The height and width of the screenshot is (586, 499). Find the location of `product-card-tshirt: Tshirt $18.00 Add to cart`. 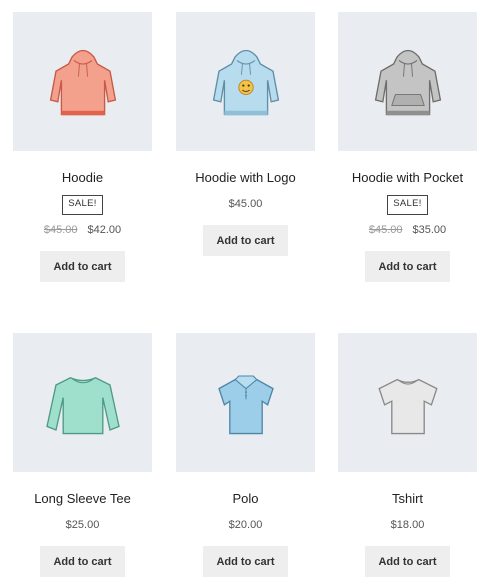

product-card-tshirt: Tshirt $18.00 Add to cart is located at coordinates (407, 455).